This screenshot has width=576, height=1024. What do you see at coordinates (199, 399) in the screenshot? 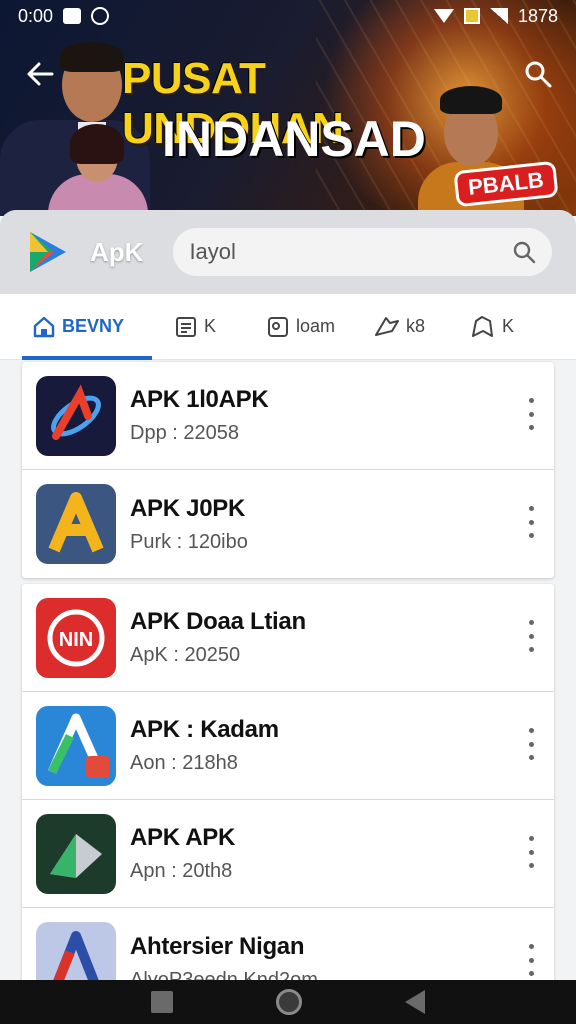
I see `app-title: APK 1l0APK` at bounding box center [199, 399].